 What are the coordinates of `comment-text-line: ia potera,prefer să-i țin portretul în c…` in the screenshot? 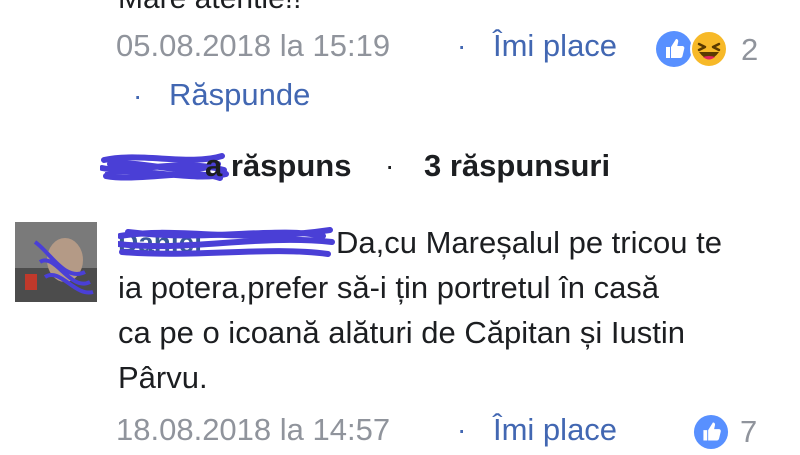 It's located at (389, 287).